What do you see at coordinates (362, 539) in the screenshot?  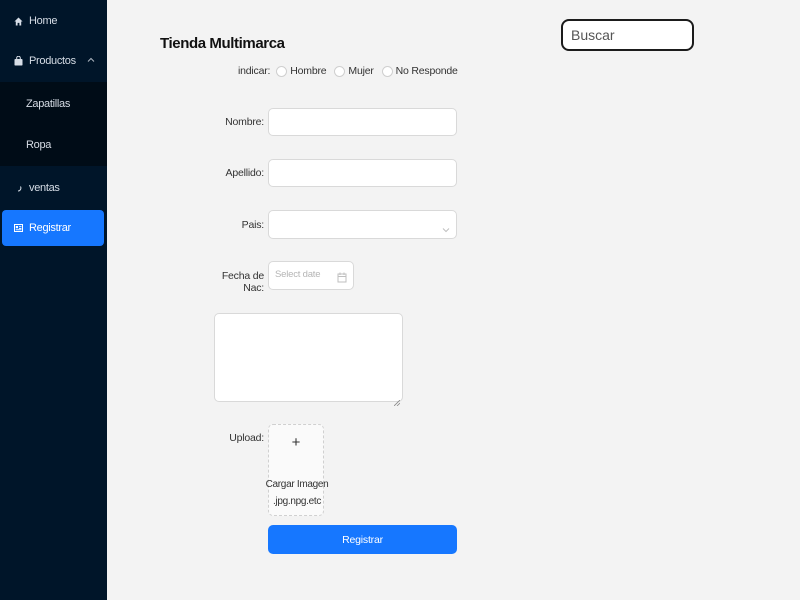 I see `registrar-button: Registrar` at bounding box center [362, 539].